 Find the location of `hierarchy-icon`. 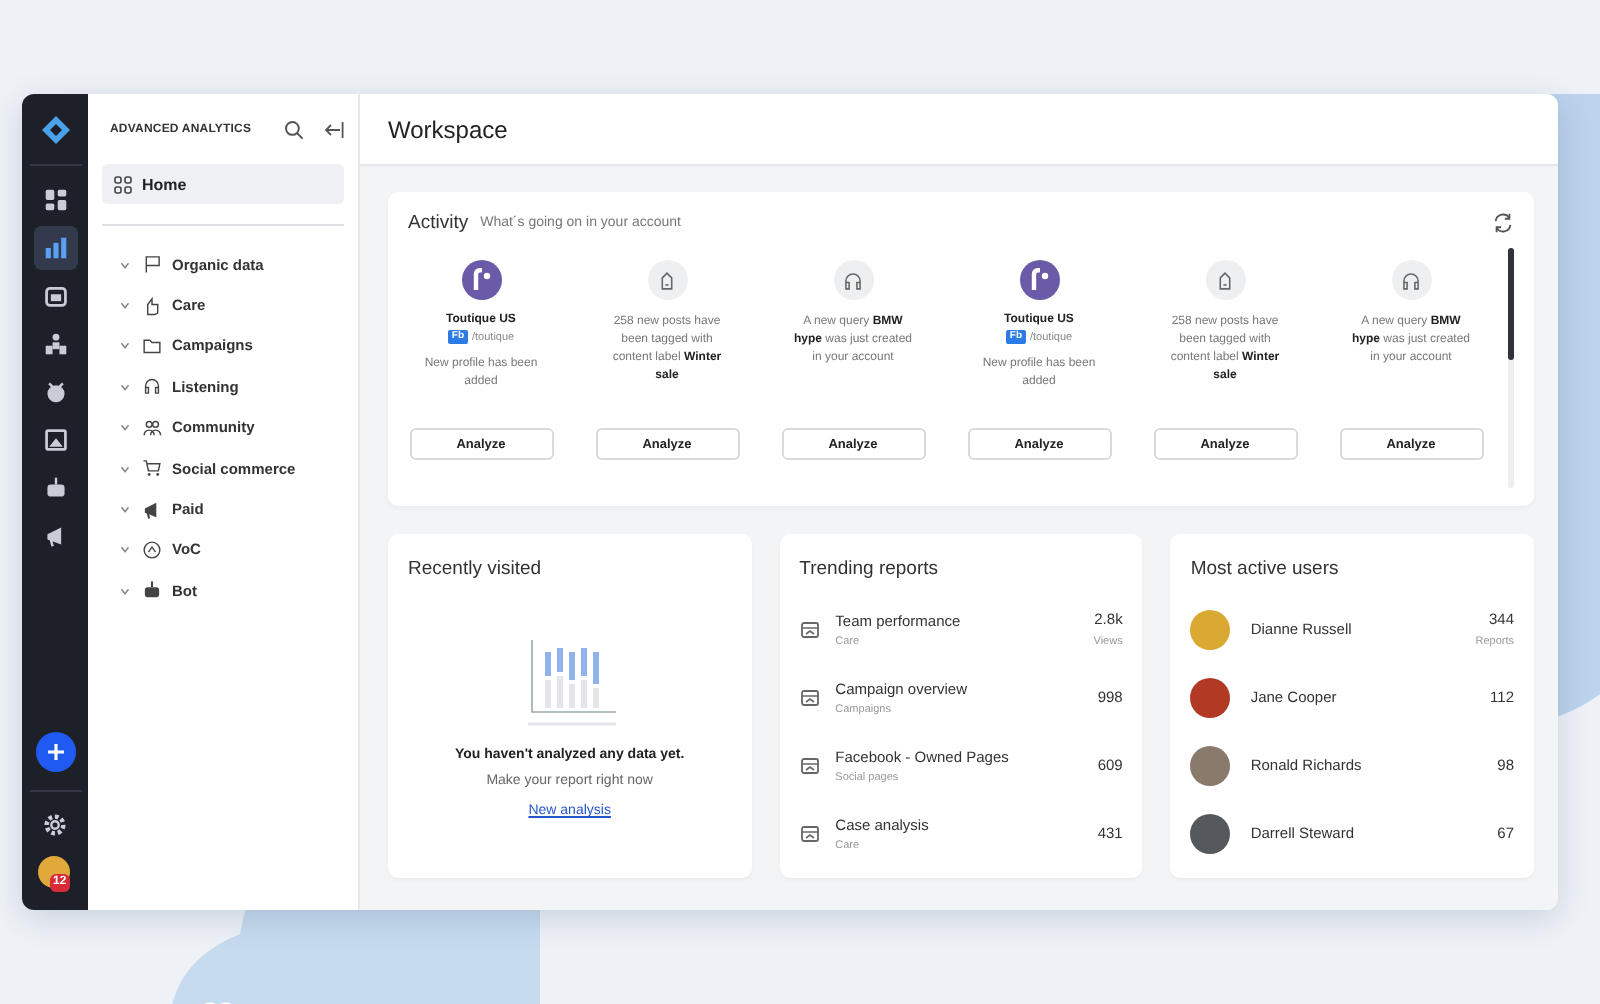

hierarchy-icon is located at coordinates (55, 344).